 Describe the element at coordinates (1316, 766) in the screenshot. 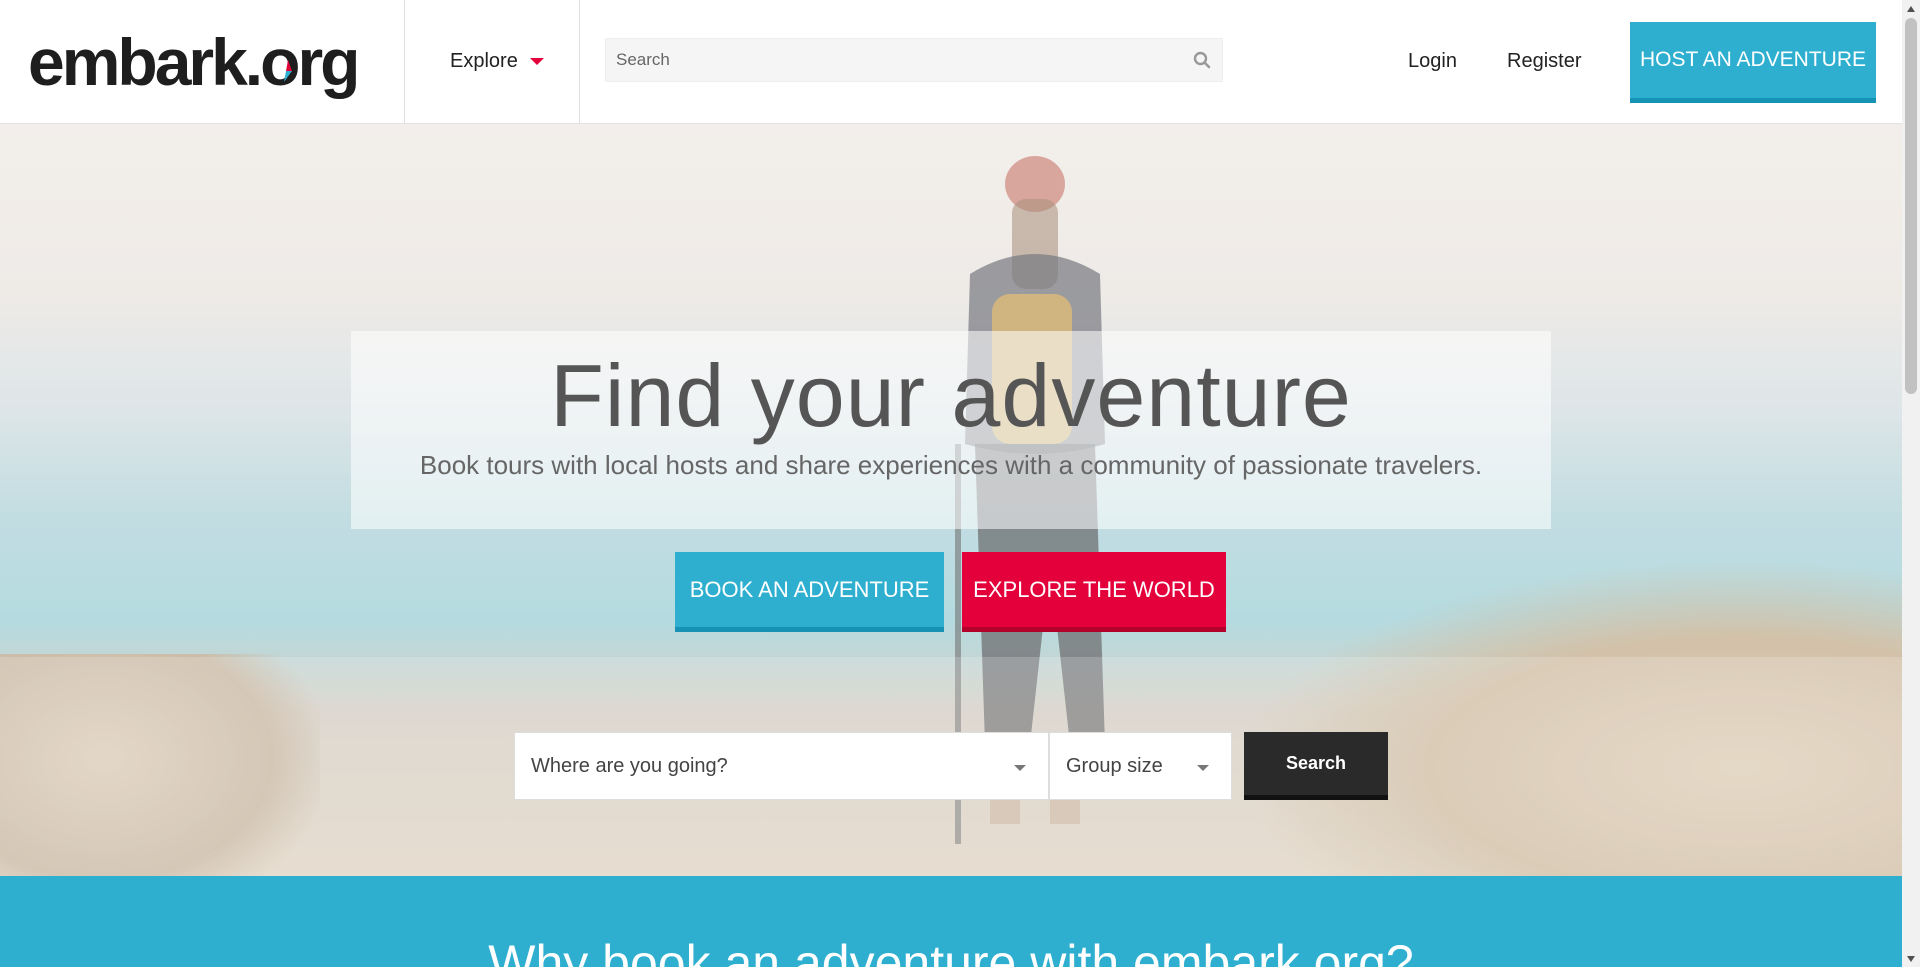

I see `search-button: Search` at that location.